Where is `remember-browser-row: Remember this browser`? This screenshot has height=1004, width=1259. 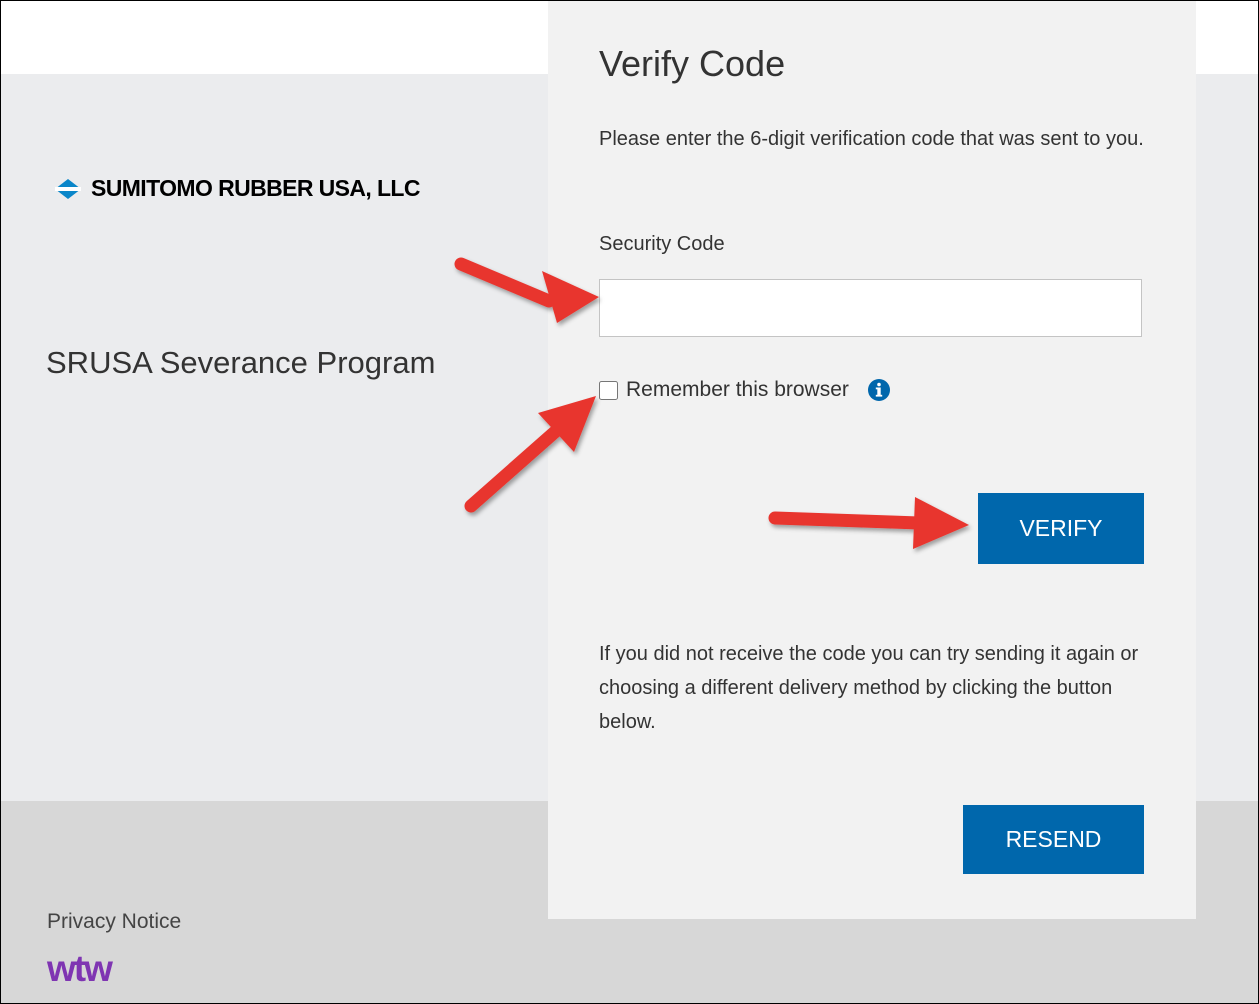 remember-browser-row: Remember this browser is located at coordinates (745, 390).